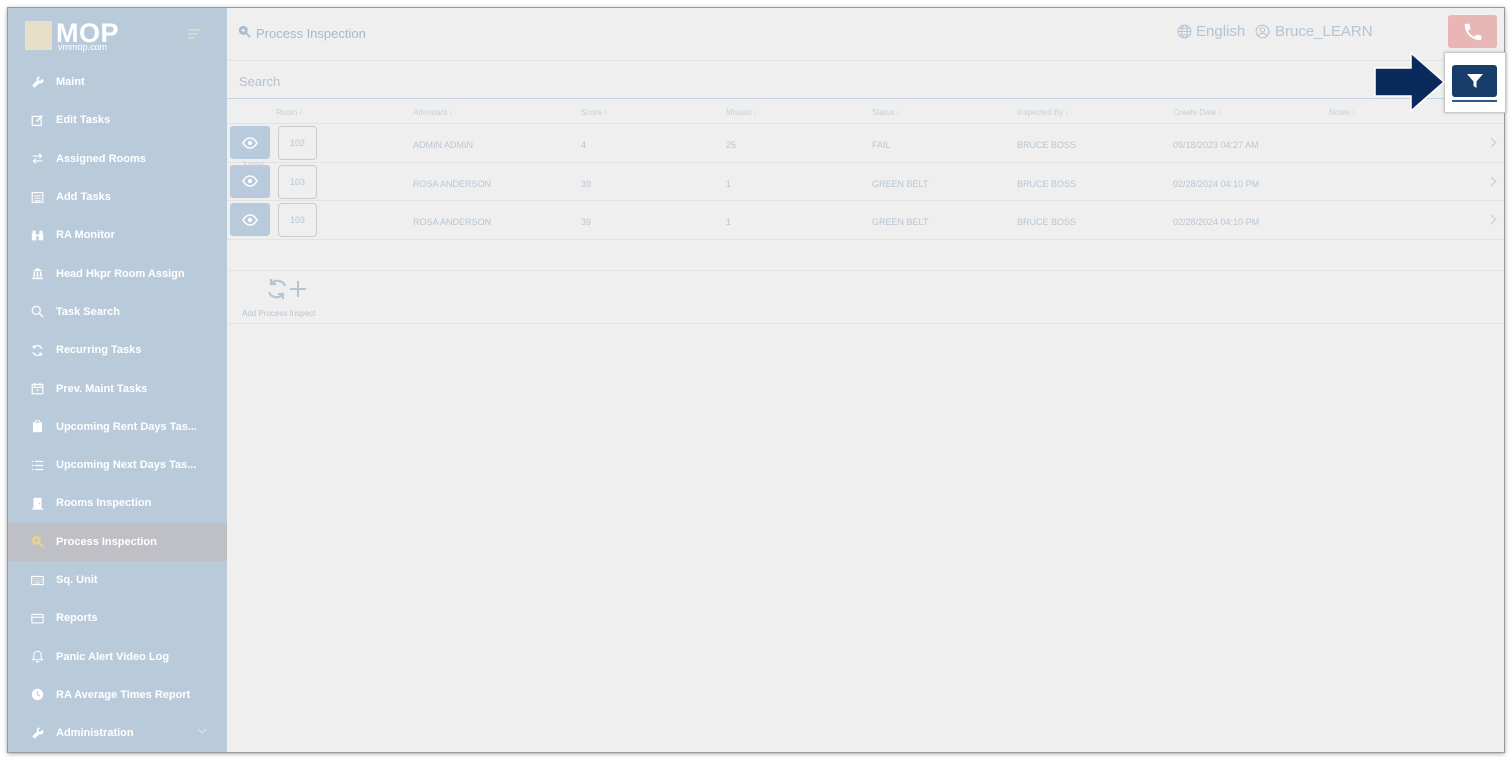  I want to click on phone-button, so click(1472, 31).